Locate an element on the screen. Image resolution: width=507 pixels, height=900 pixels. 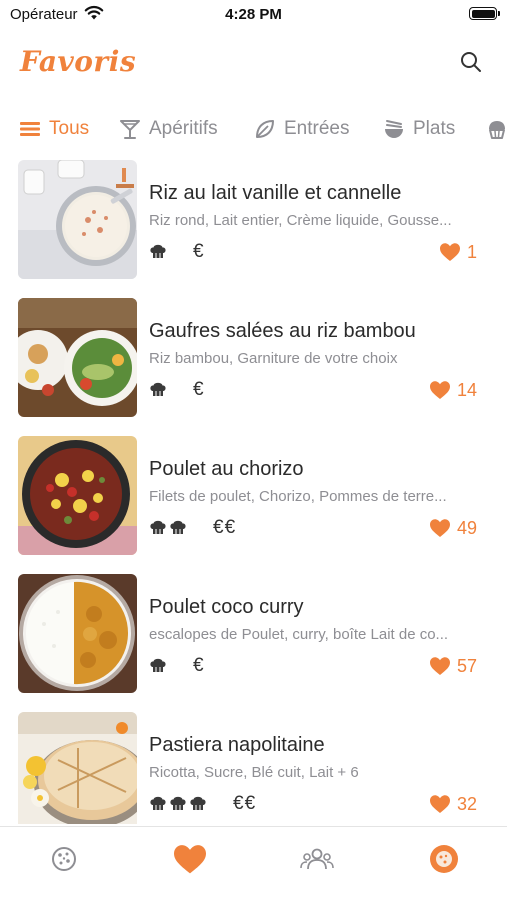
tab-profile is located at coordinates (444, 859).